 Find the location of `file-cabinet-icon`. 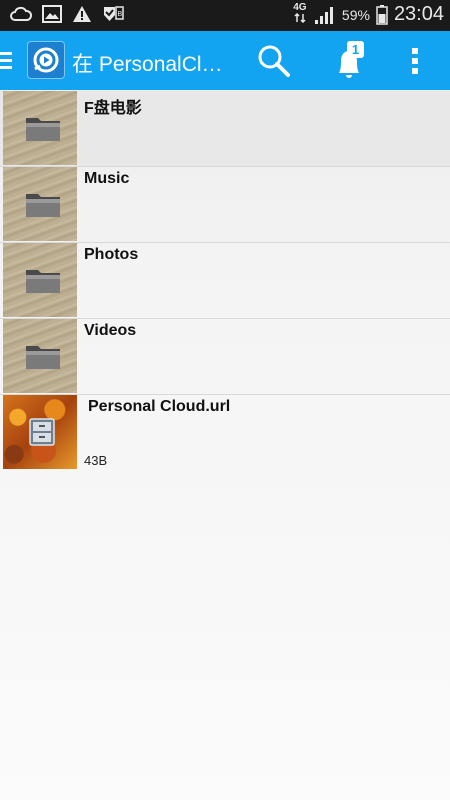

file-cabinet-icon is located at coordinates (42, 432).